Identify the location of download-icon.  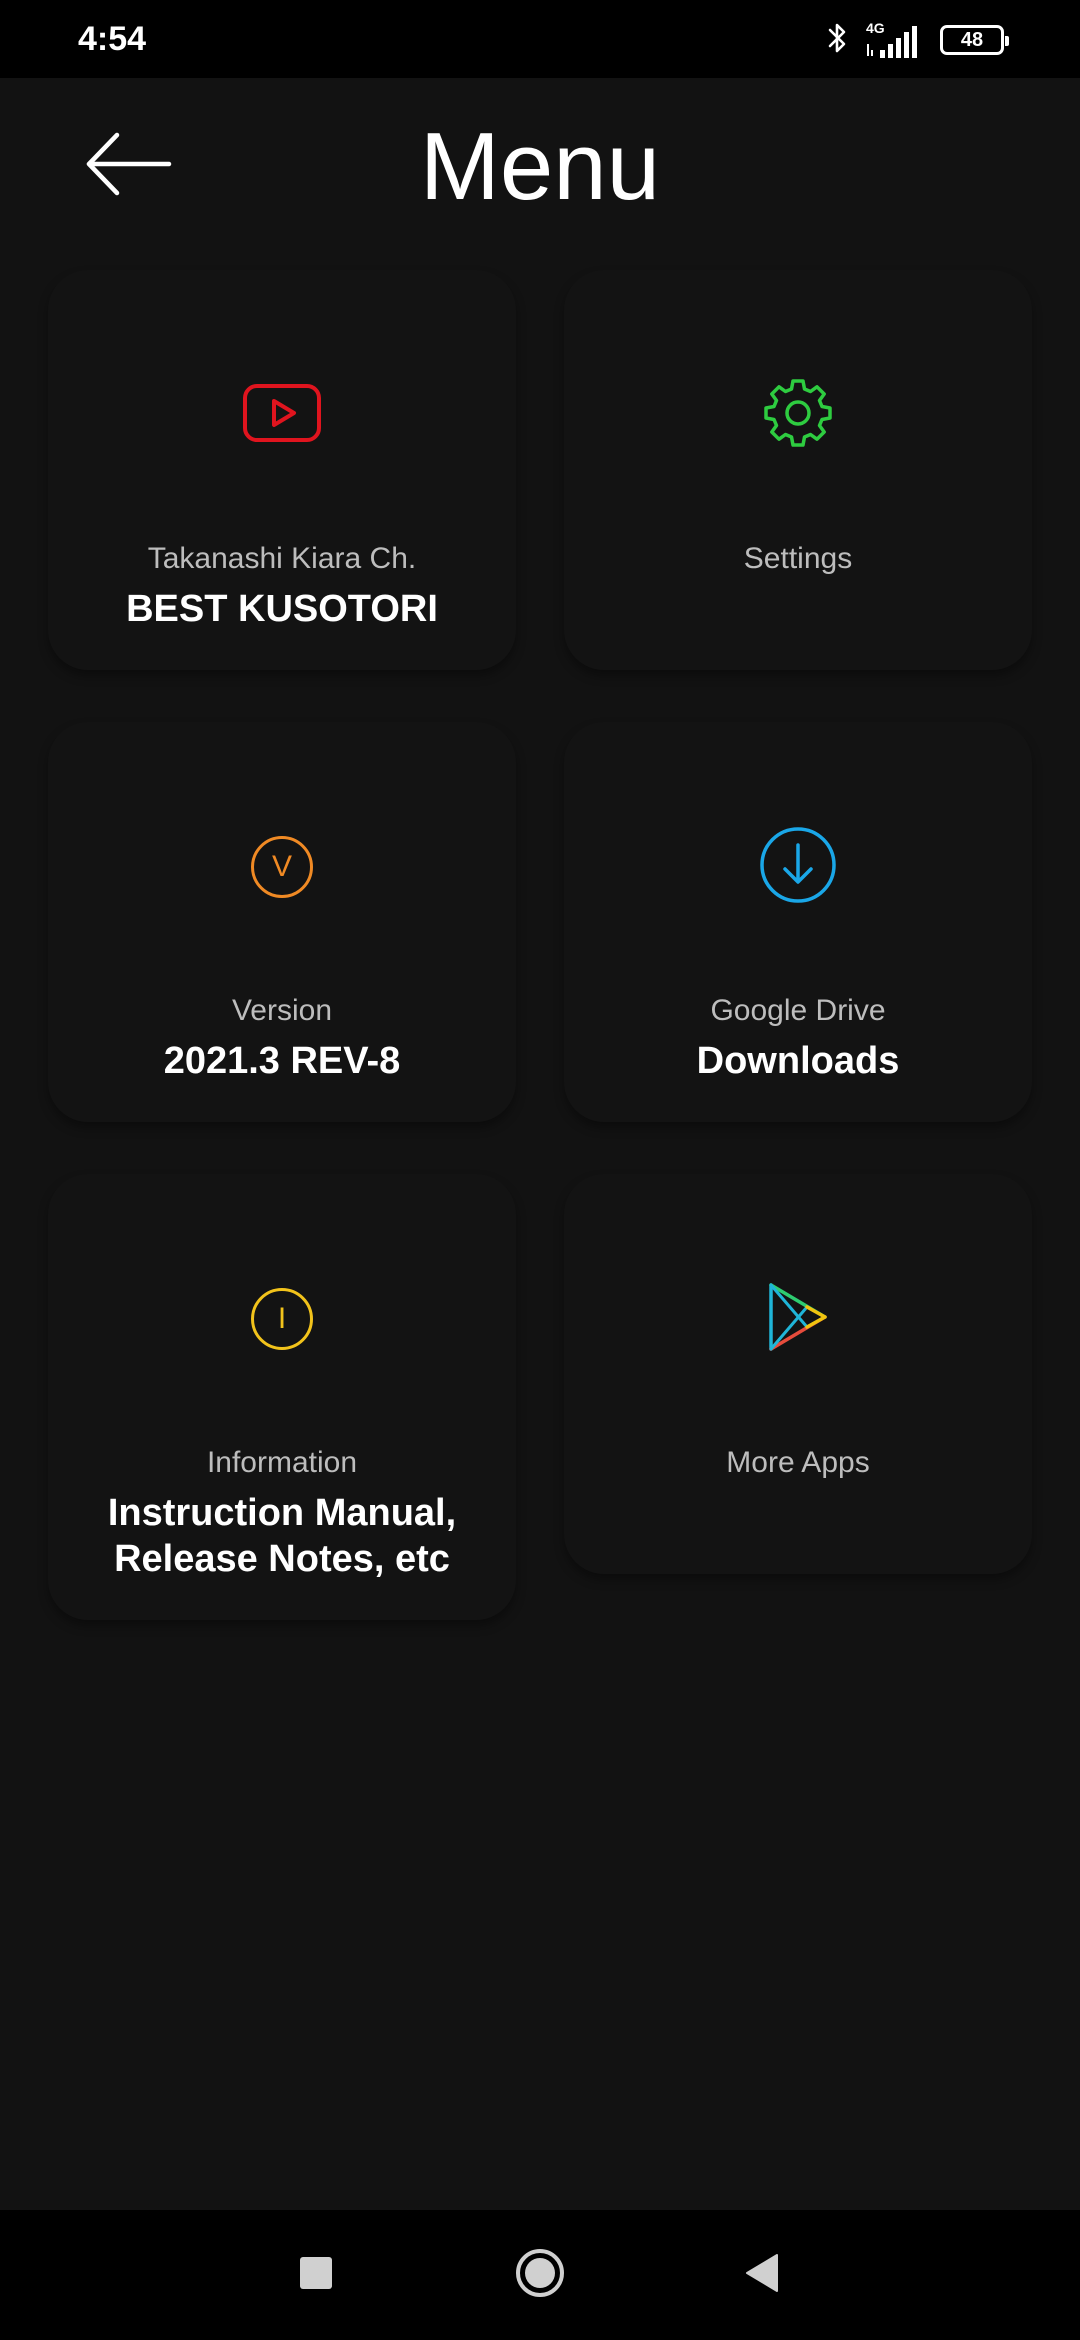
(798, 867).